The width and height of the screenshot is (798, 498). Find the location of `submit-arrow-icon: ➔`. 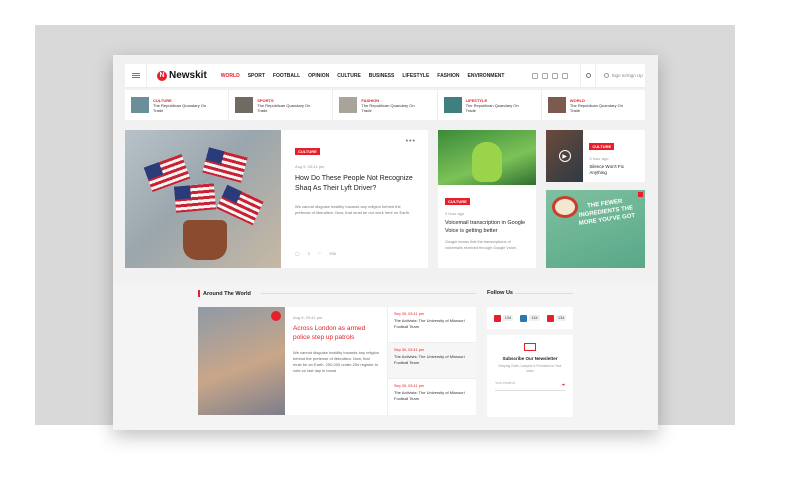

submit-arrow-icon: ➔ is located at coordinates (563, 384).